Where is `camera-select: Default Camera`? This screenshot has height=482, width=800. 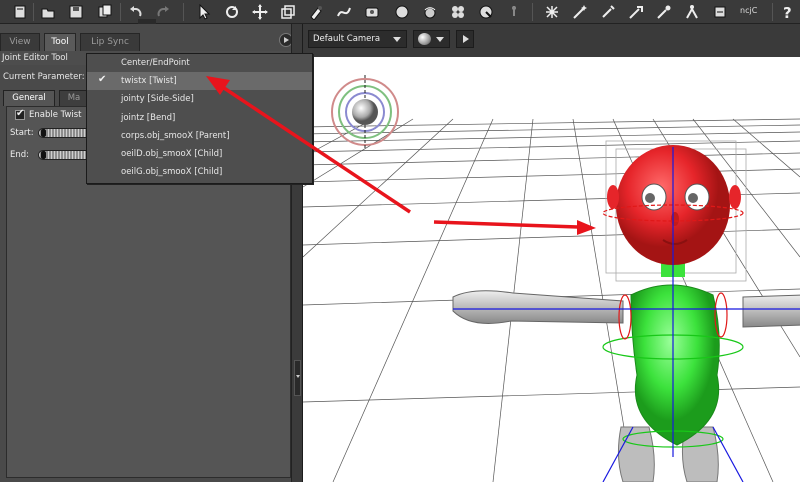 camera-select: Default Camera is located at coordinates (357, 39).